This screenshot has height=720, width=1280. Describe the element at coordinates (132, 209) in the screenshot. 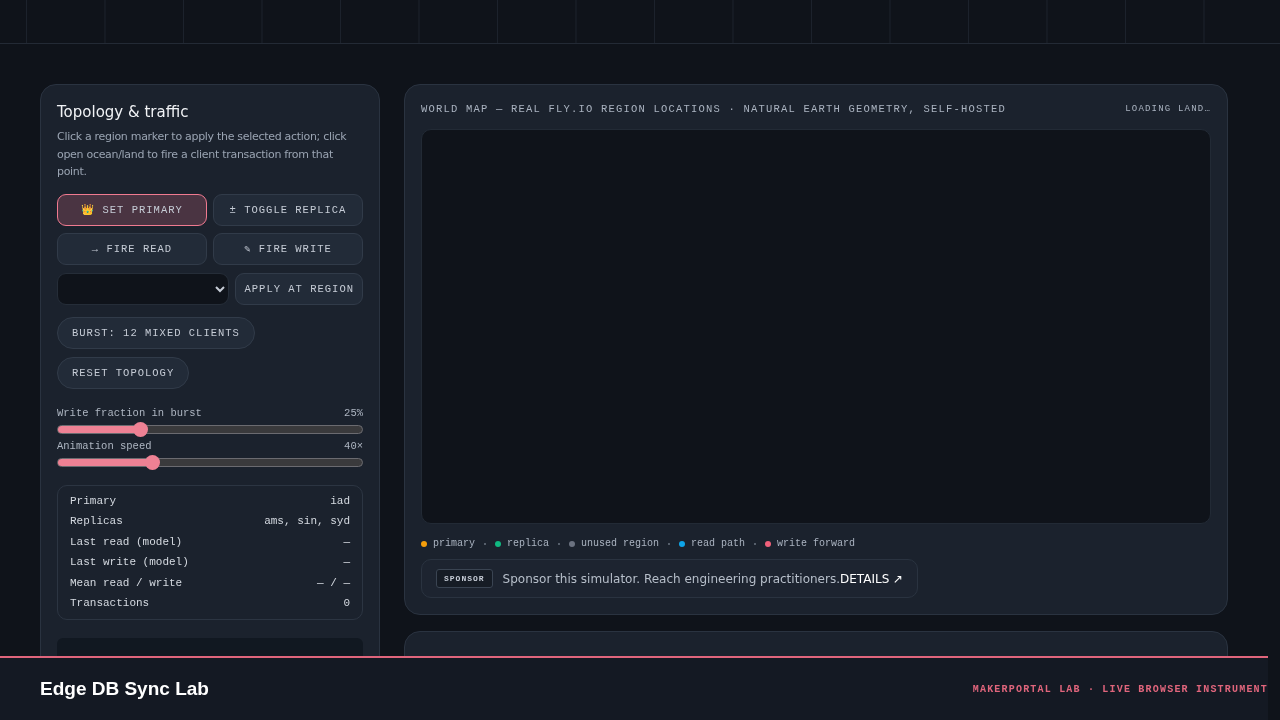

I see `action-button: 👑 SET PRIMARY` at that location.